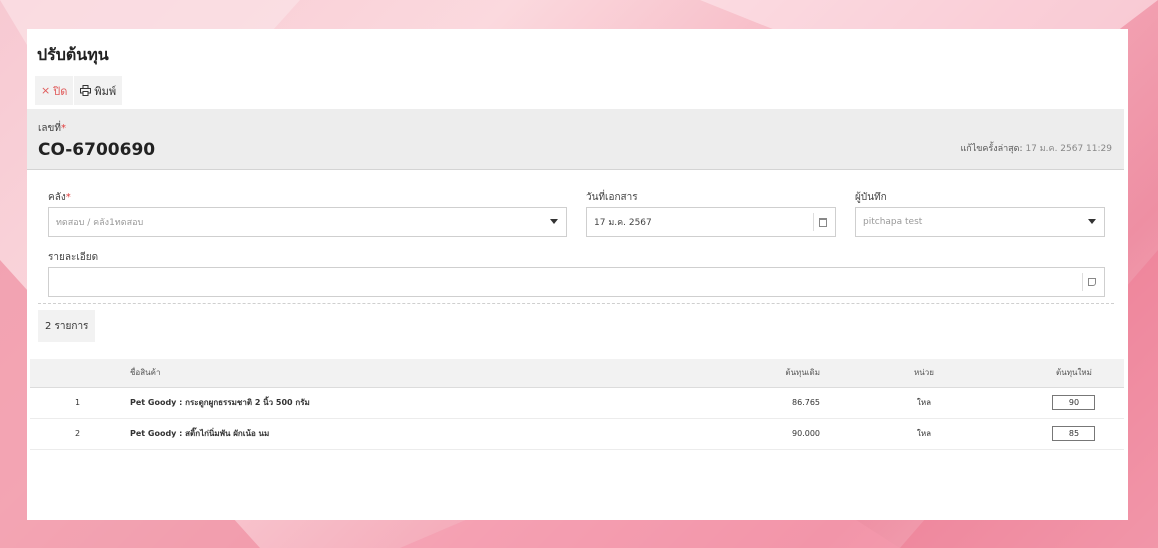 The height and width of the screenshot is (548, 1158). I want to click on print-label: พิมพ์, so click(105, 91).